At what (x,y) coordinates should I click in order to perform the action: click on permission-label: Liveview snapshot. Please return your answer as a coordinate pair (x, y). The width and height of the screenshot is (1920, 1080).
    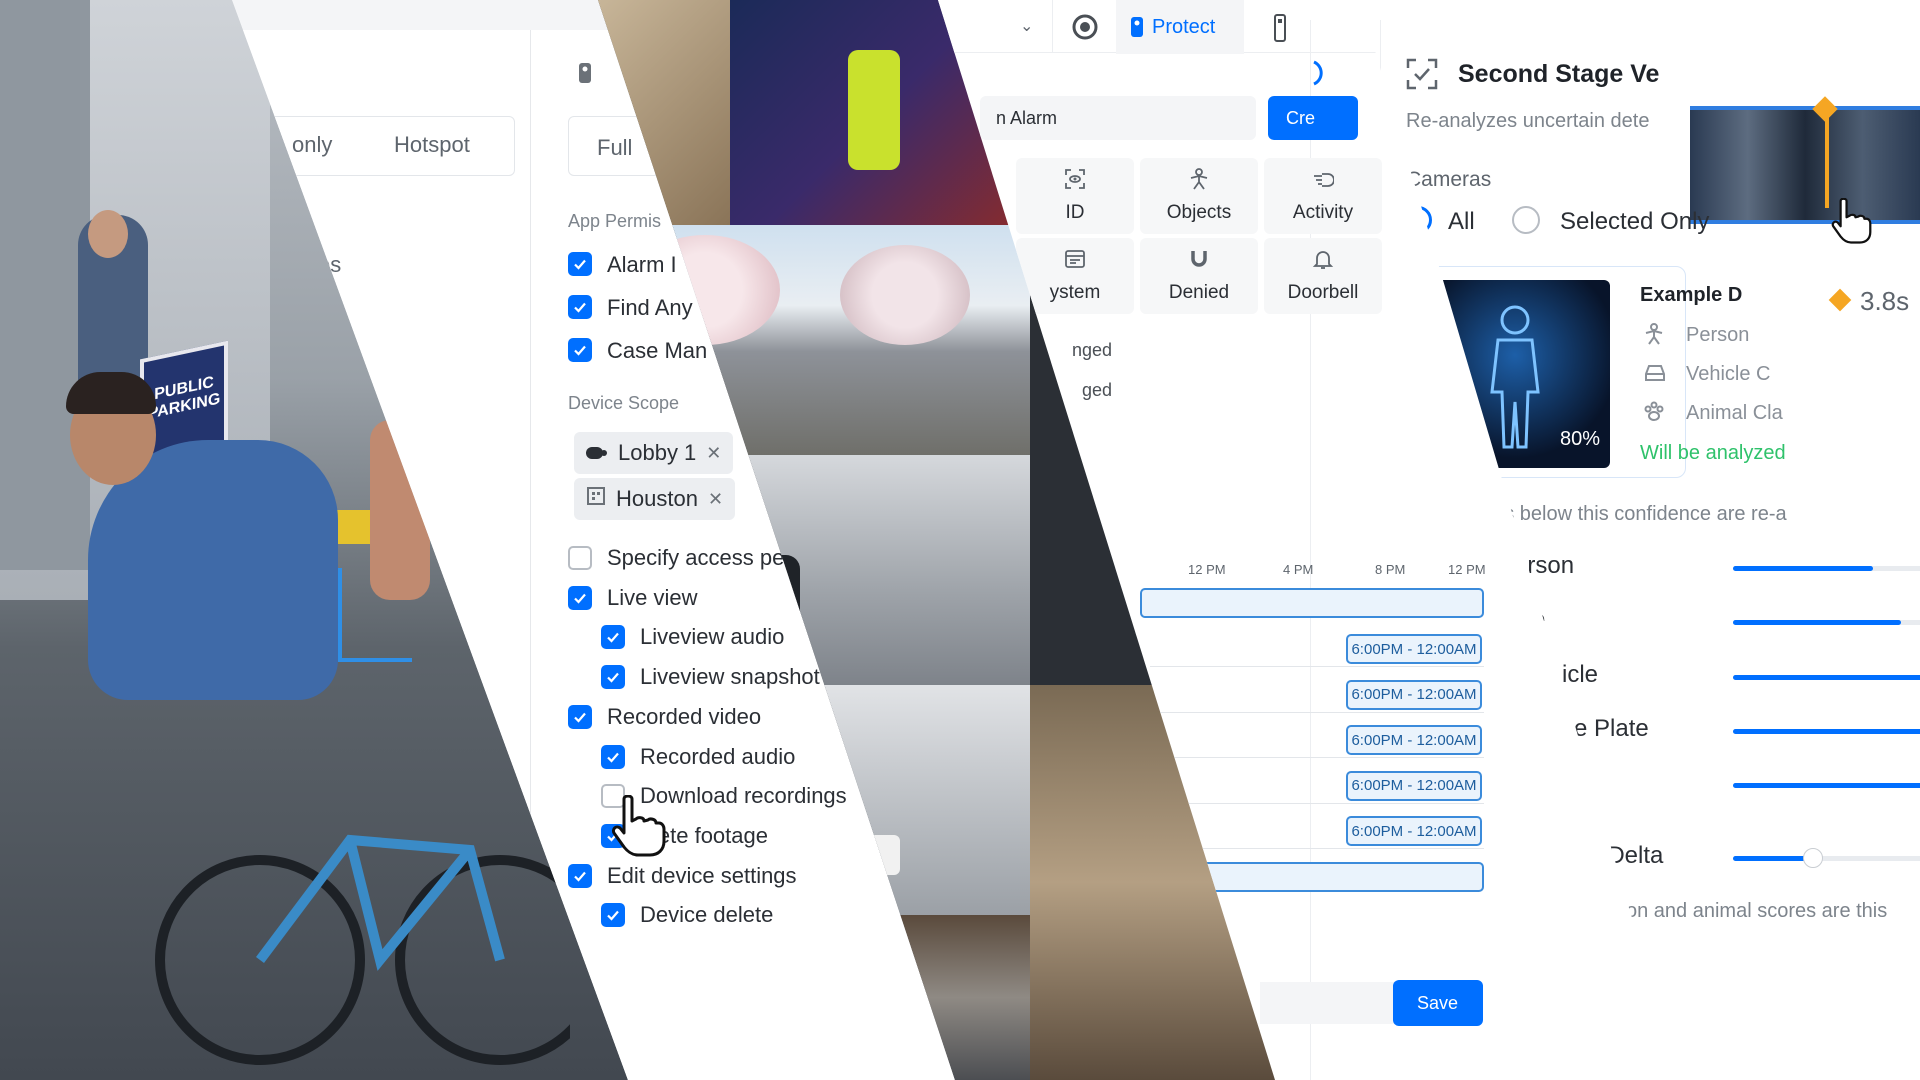
    Looking at the image, I should click on (730, 677).